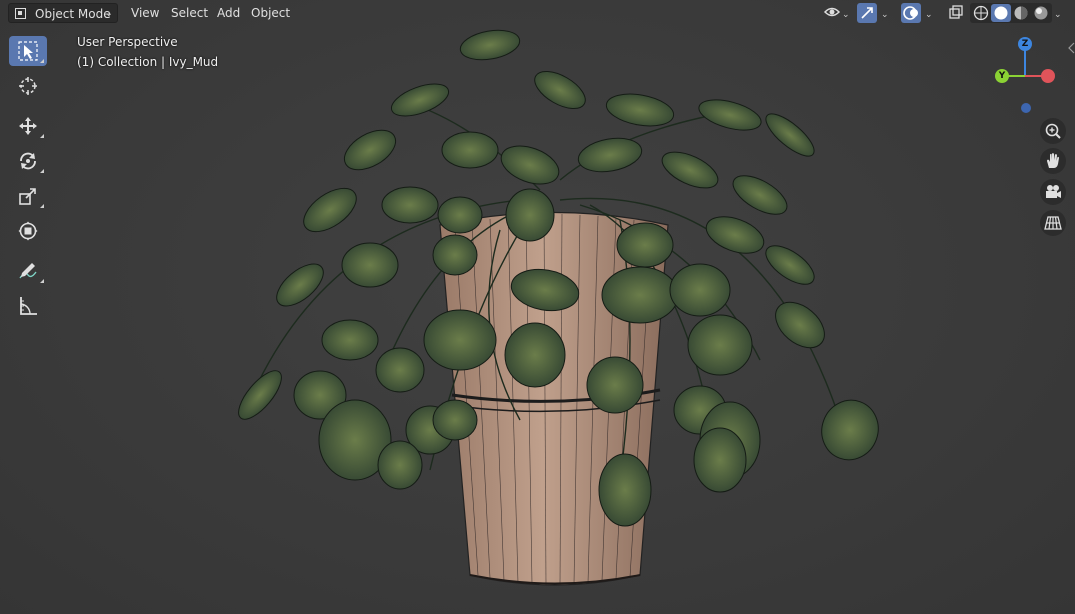 This screenshot has width=1075, height=614. I want to click on shading-wireframe-icon, so click(980, 13).